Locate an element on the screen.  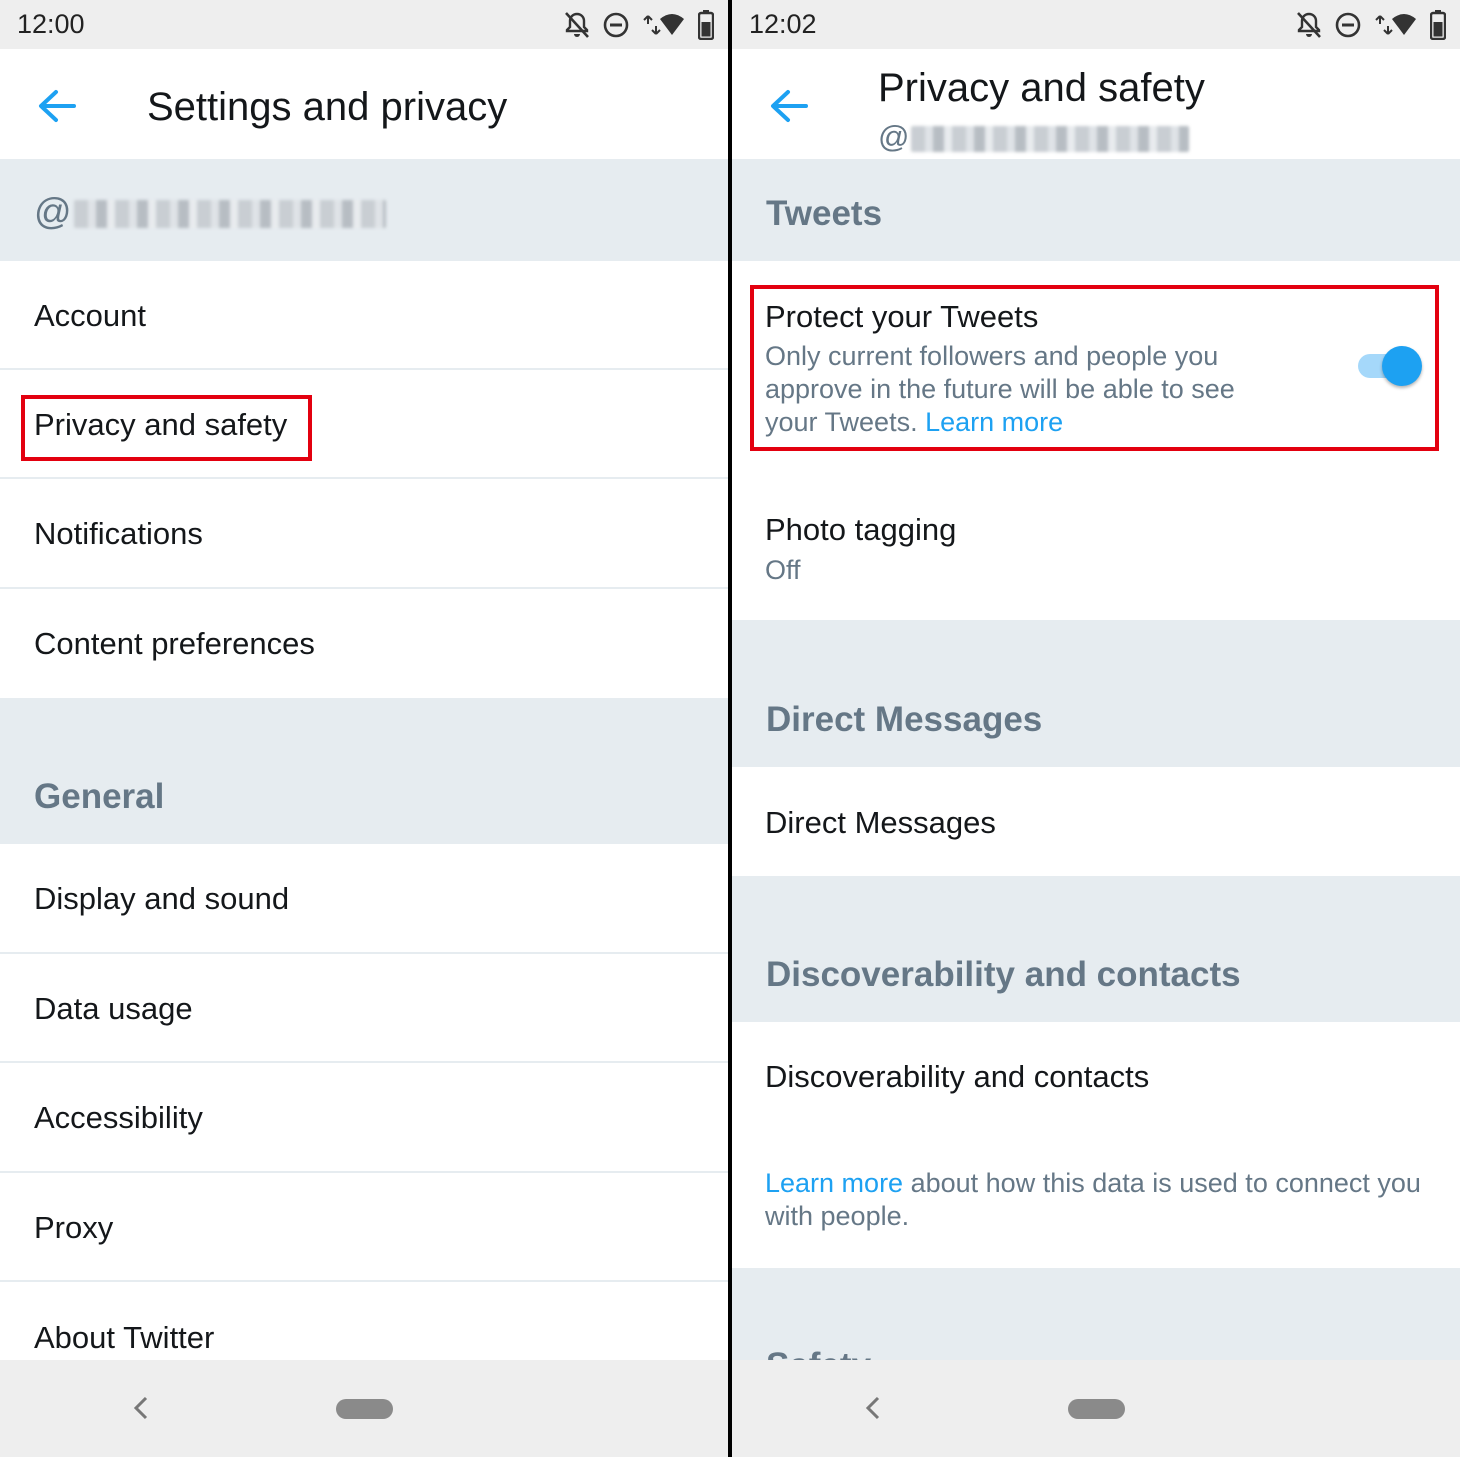
photo-tagging-value: Off is located at coordinates (783, 570).